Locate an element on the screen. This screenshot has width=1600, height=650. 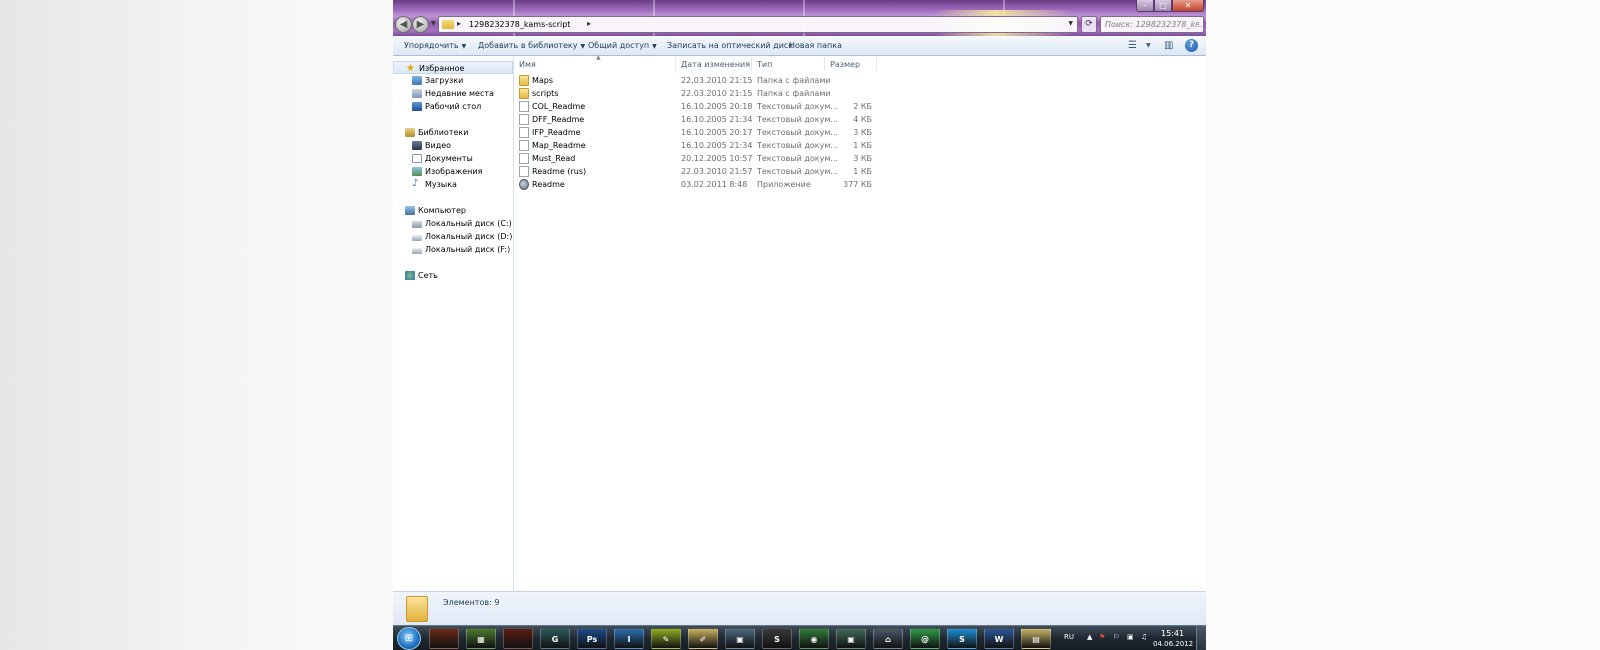
nav-item-drive-d: Локальный диск (D:) is located at coordinates (453, 236).